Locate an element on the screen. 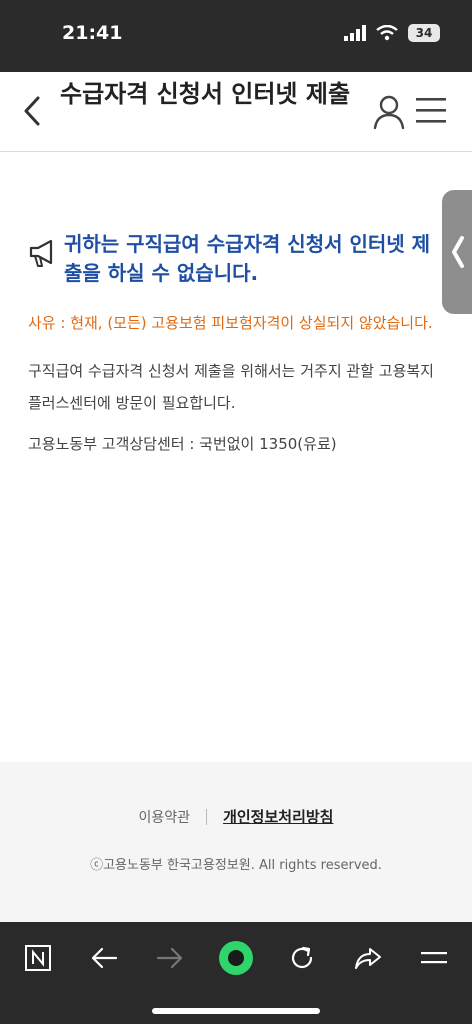 The image size is (472, 1024). browser-menu-button is located at coordinates (434, 958).